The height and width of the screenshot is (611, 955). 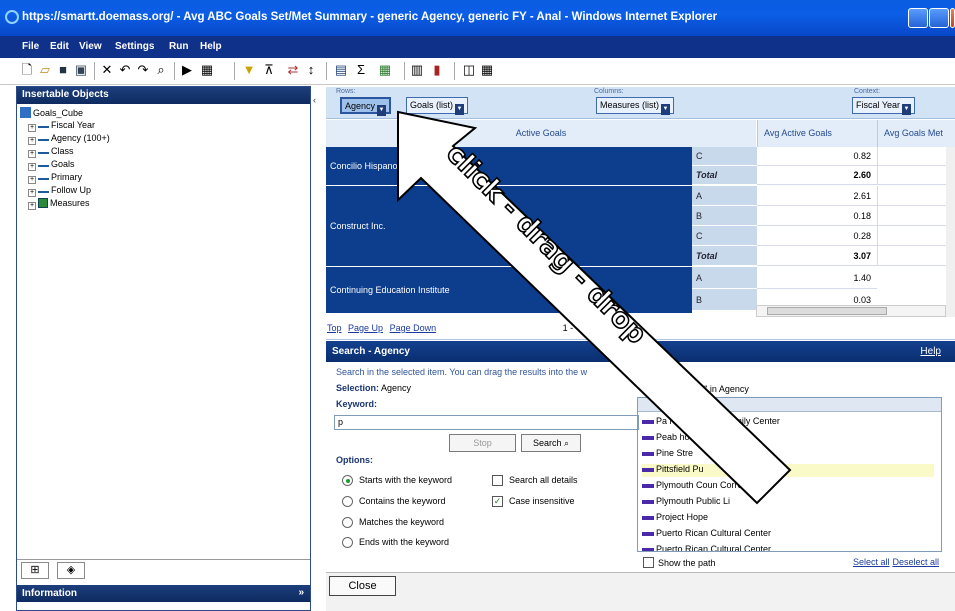 What do you see at coordinates (65, 152) in the screenshot?
I see `tree-item-class: + Class` at bounding box center [65, 152].